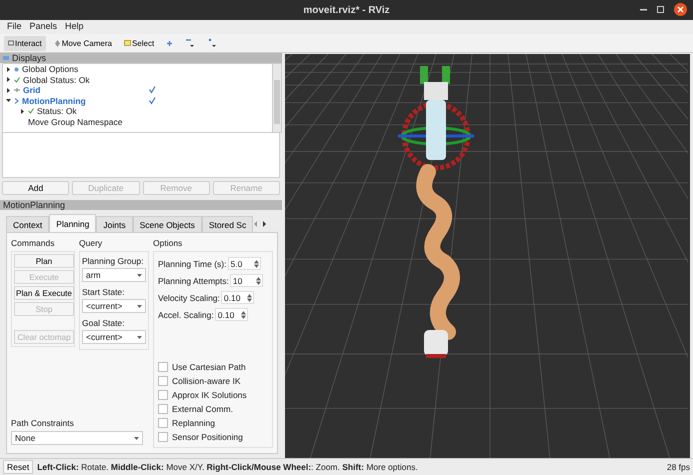 This screenshot has width=693, height=475. I want to click on menu-item: Help, so click(74, 27).